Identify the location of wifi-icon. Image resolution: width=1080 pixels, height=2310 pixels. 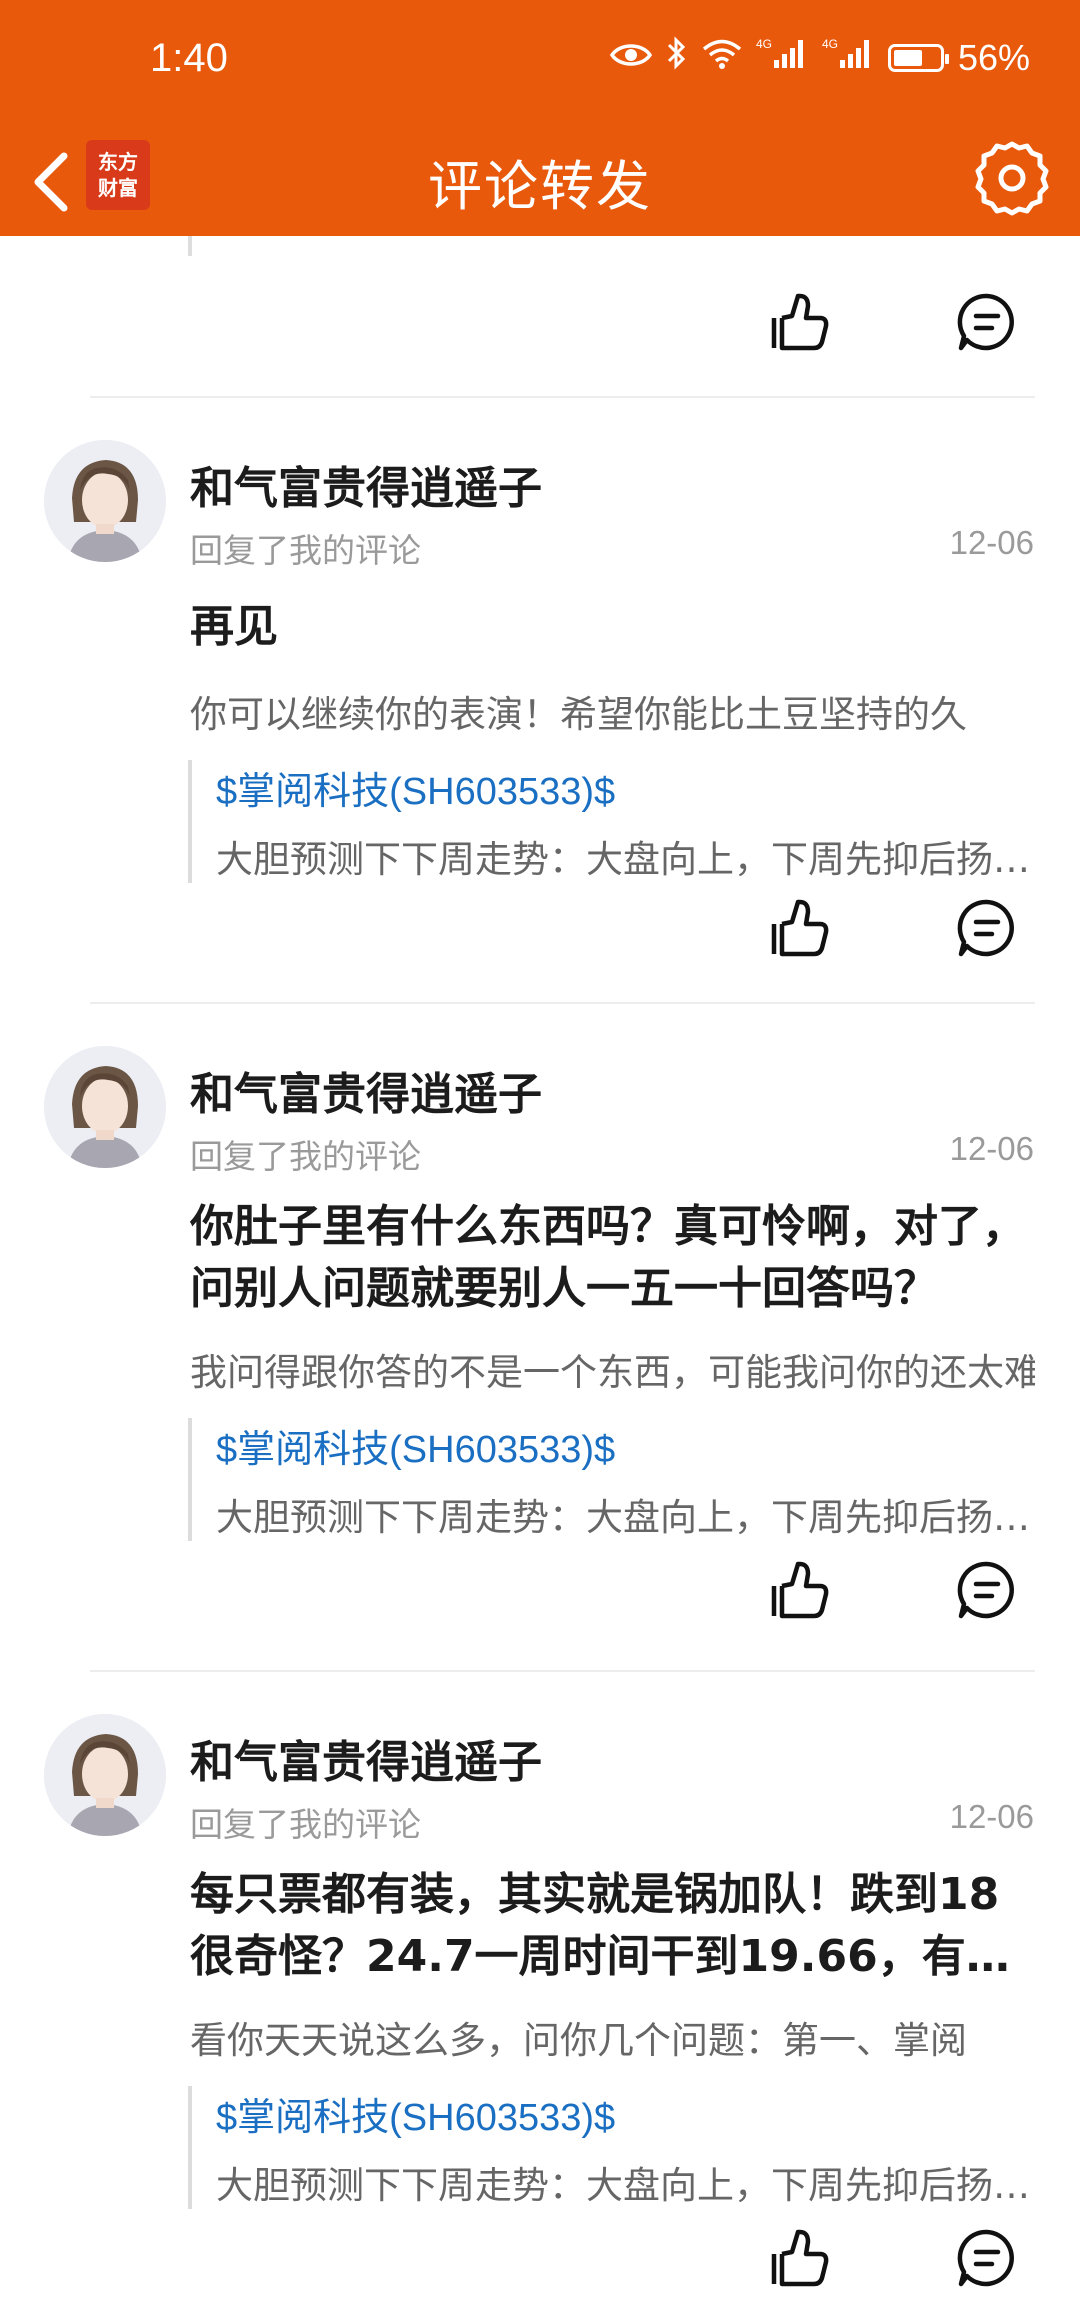
(722, 58).